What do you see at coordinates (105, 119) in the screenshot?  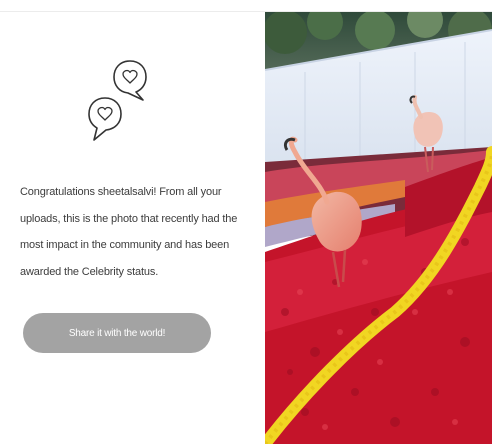 I see `heart-bubble-lower-icon` at bounding box center [105, 119].